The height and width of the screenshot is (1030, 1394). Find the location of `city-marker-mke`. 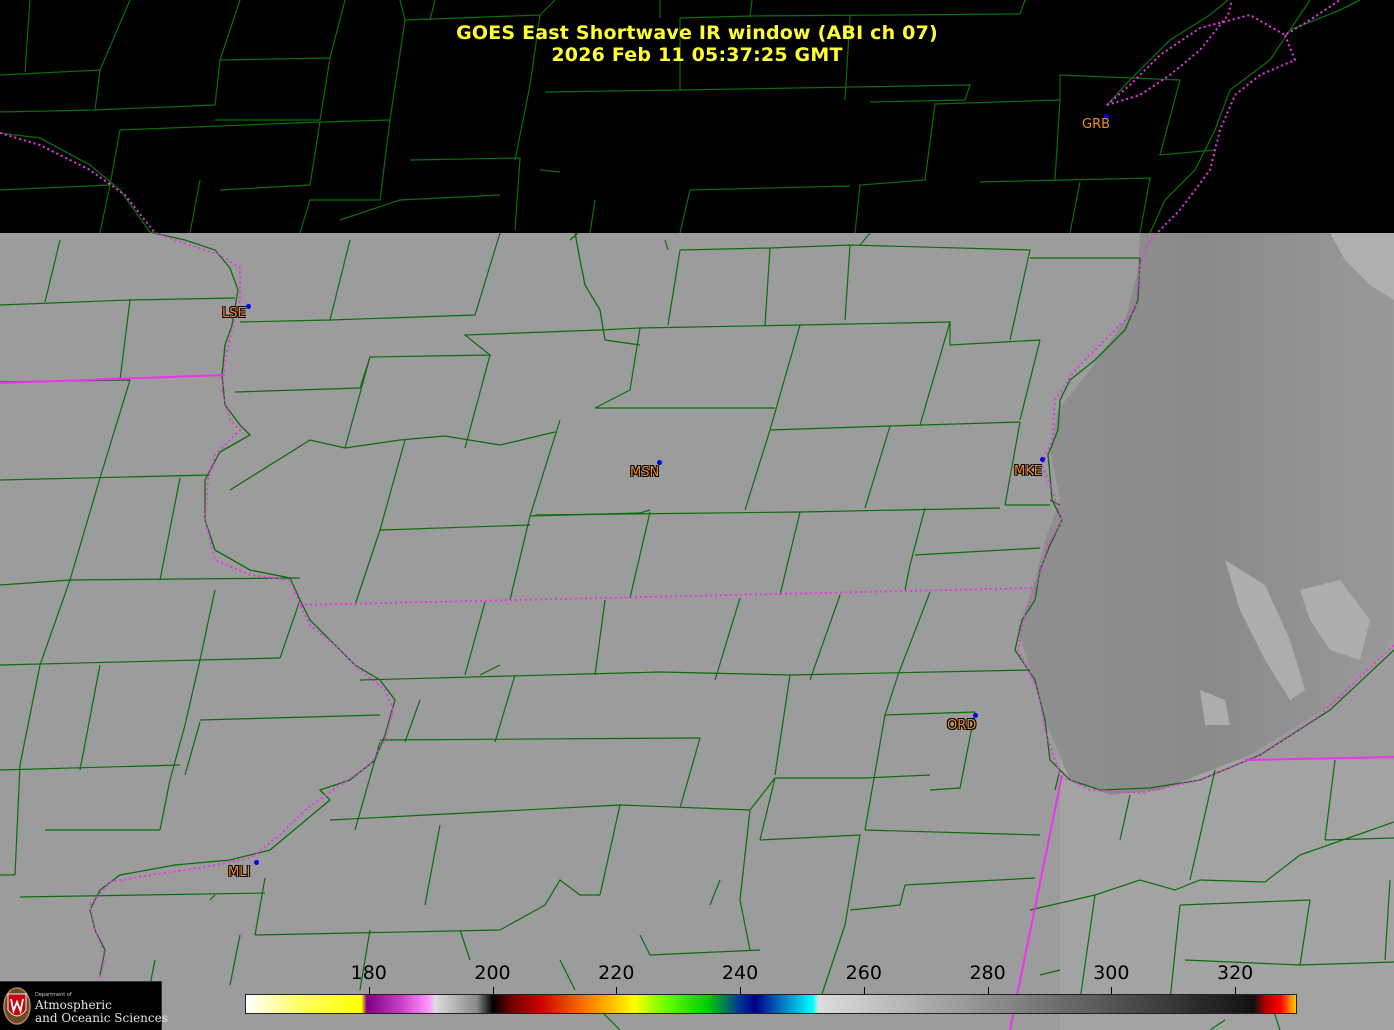

city-marker-mke is located at coordinates (1042, 459).